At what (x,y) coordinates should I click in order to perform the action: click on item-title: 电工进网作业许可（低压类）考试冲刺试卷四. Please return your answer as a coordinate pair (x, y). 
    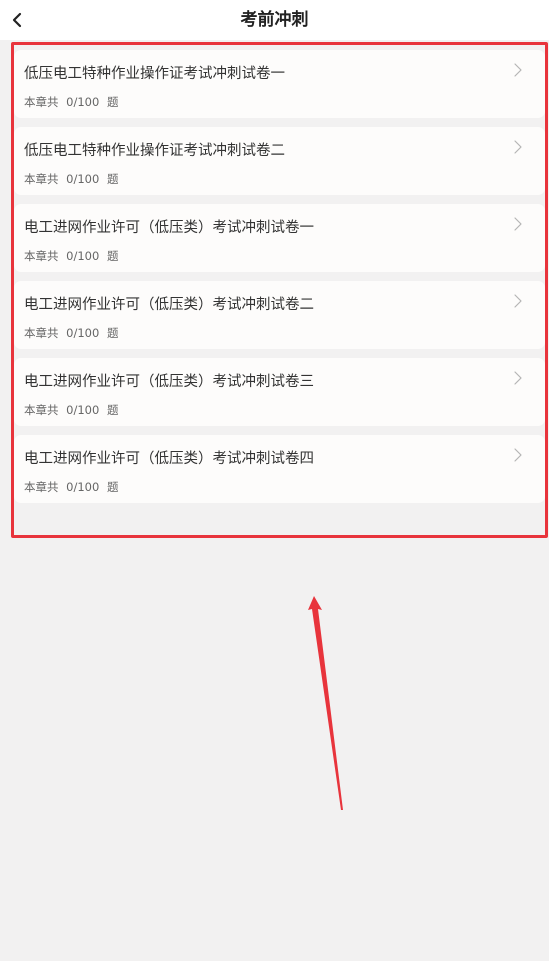
    Looking at the image, I should click on (169, 459).